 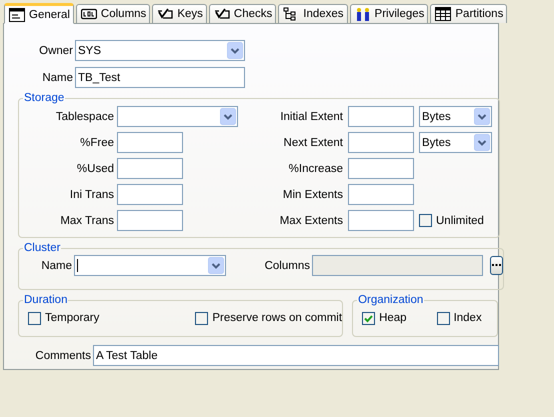 I want to click on group-title: Duration, so click(x=45, y=300).